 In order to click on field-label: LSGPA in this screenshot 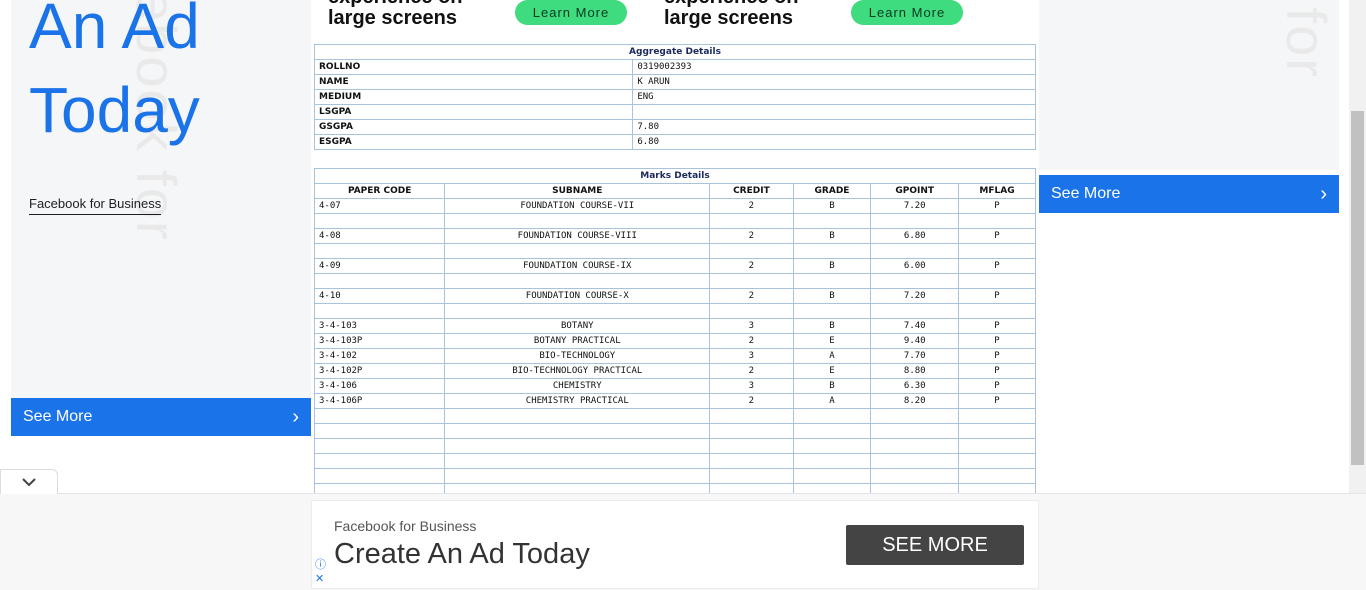, I will do `click(474, 112)`.